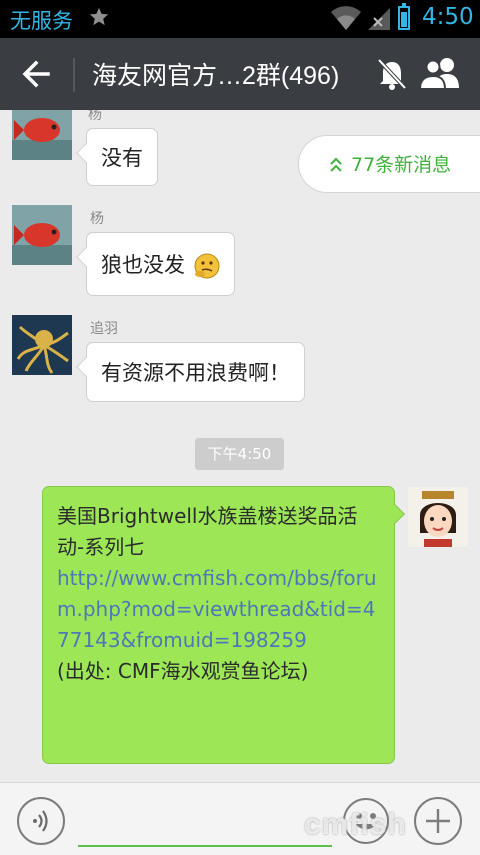  I want to click on message-input, so click(205, 822).